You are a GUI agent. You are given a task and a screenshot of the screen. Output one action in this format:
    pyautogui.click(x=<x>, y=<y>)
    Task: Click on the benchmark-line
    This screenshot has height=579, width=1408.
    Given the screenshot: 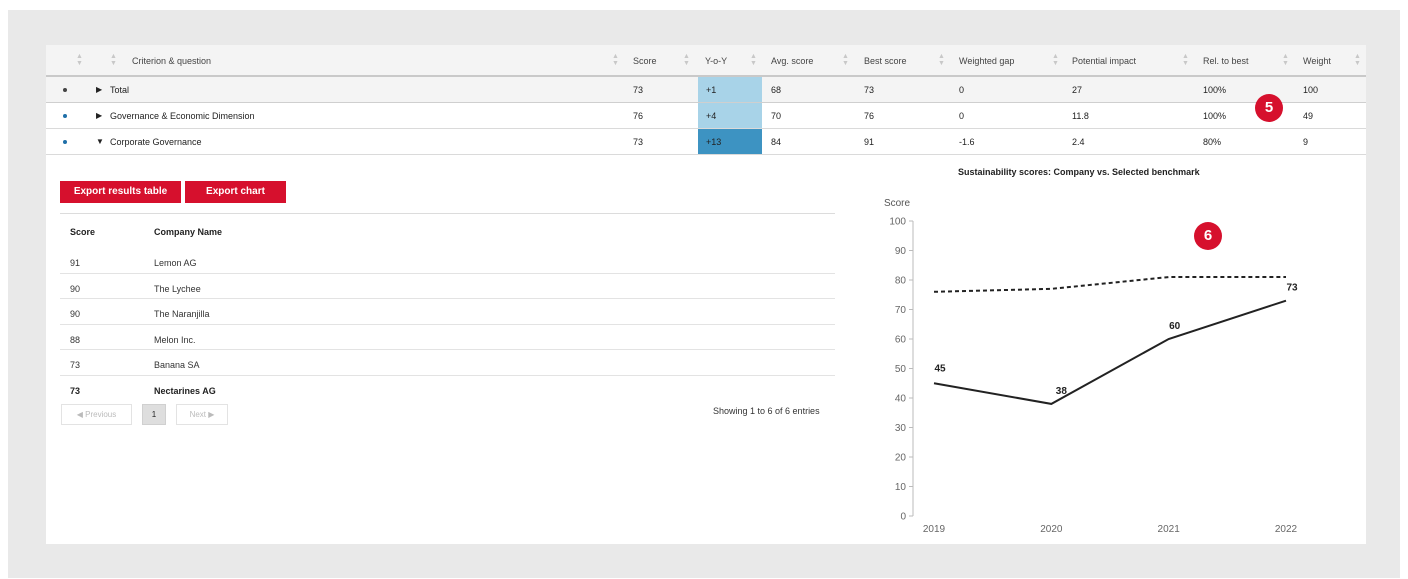 What is the action you would take?
    pyautogui.click(x=1109, y=284)
    